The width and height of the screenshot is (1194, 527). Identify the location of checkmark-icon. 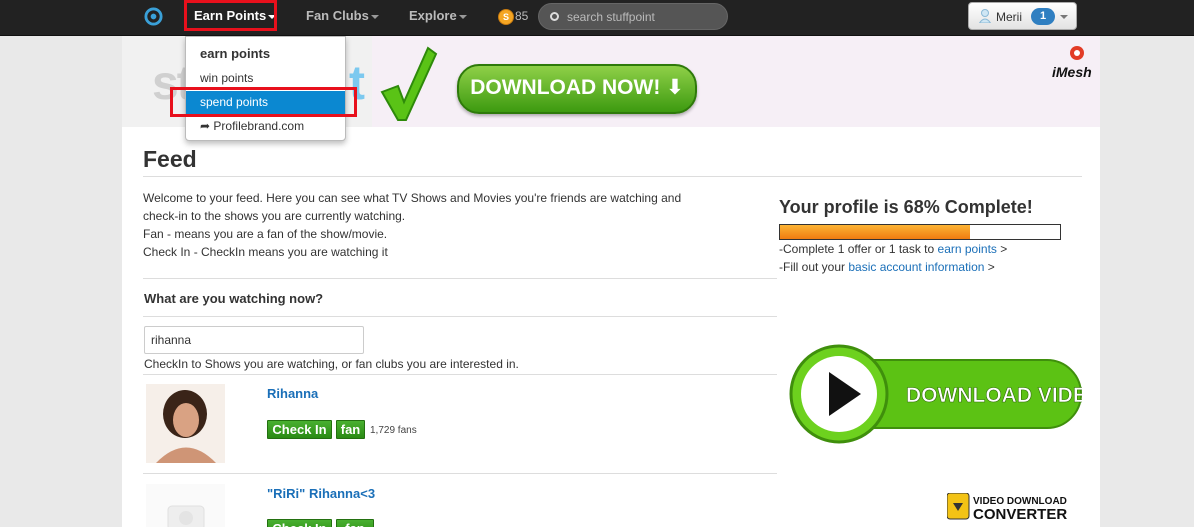
(409, 83).